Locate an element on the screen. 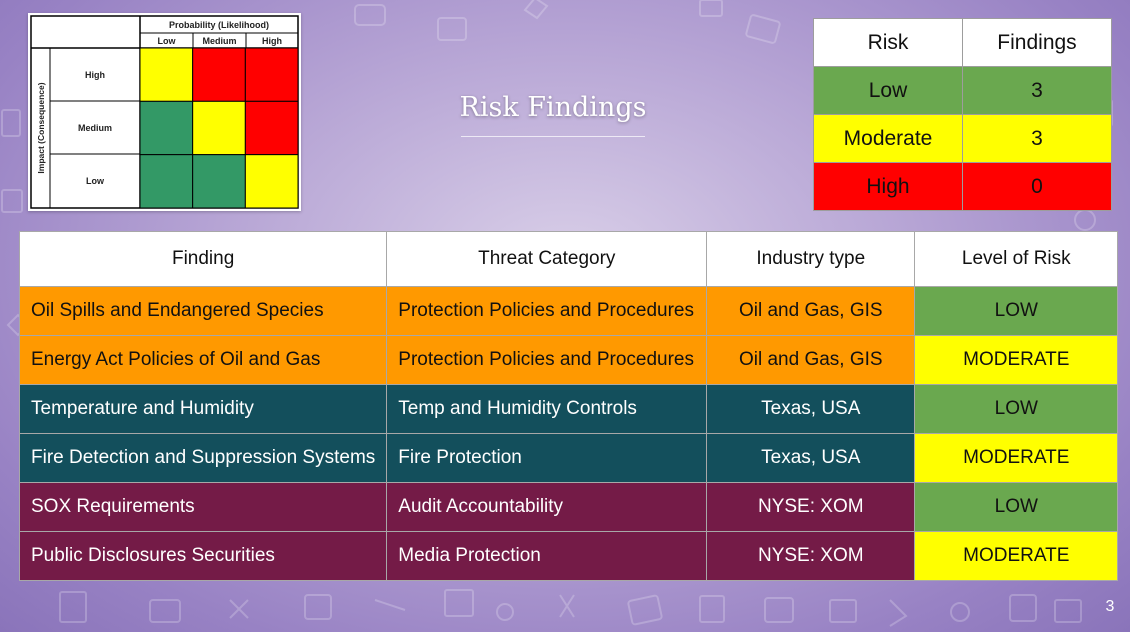  threat-category-cell: Temp and Humidity Controls is located at coordinates (547, 409).